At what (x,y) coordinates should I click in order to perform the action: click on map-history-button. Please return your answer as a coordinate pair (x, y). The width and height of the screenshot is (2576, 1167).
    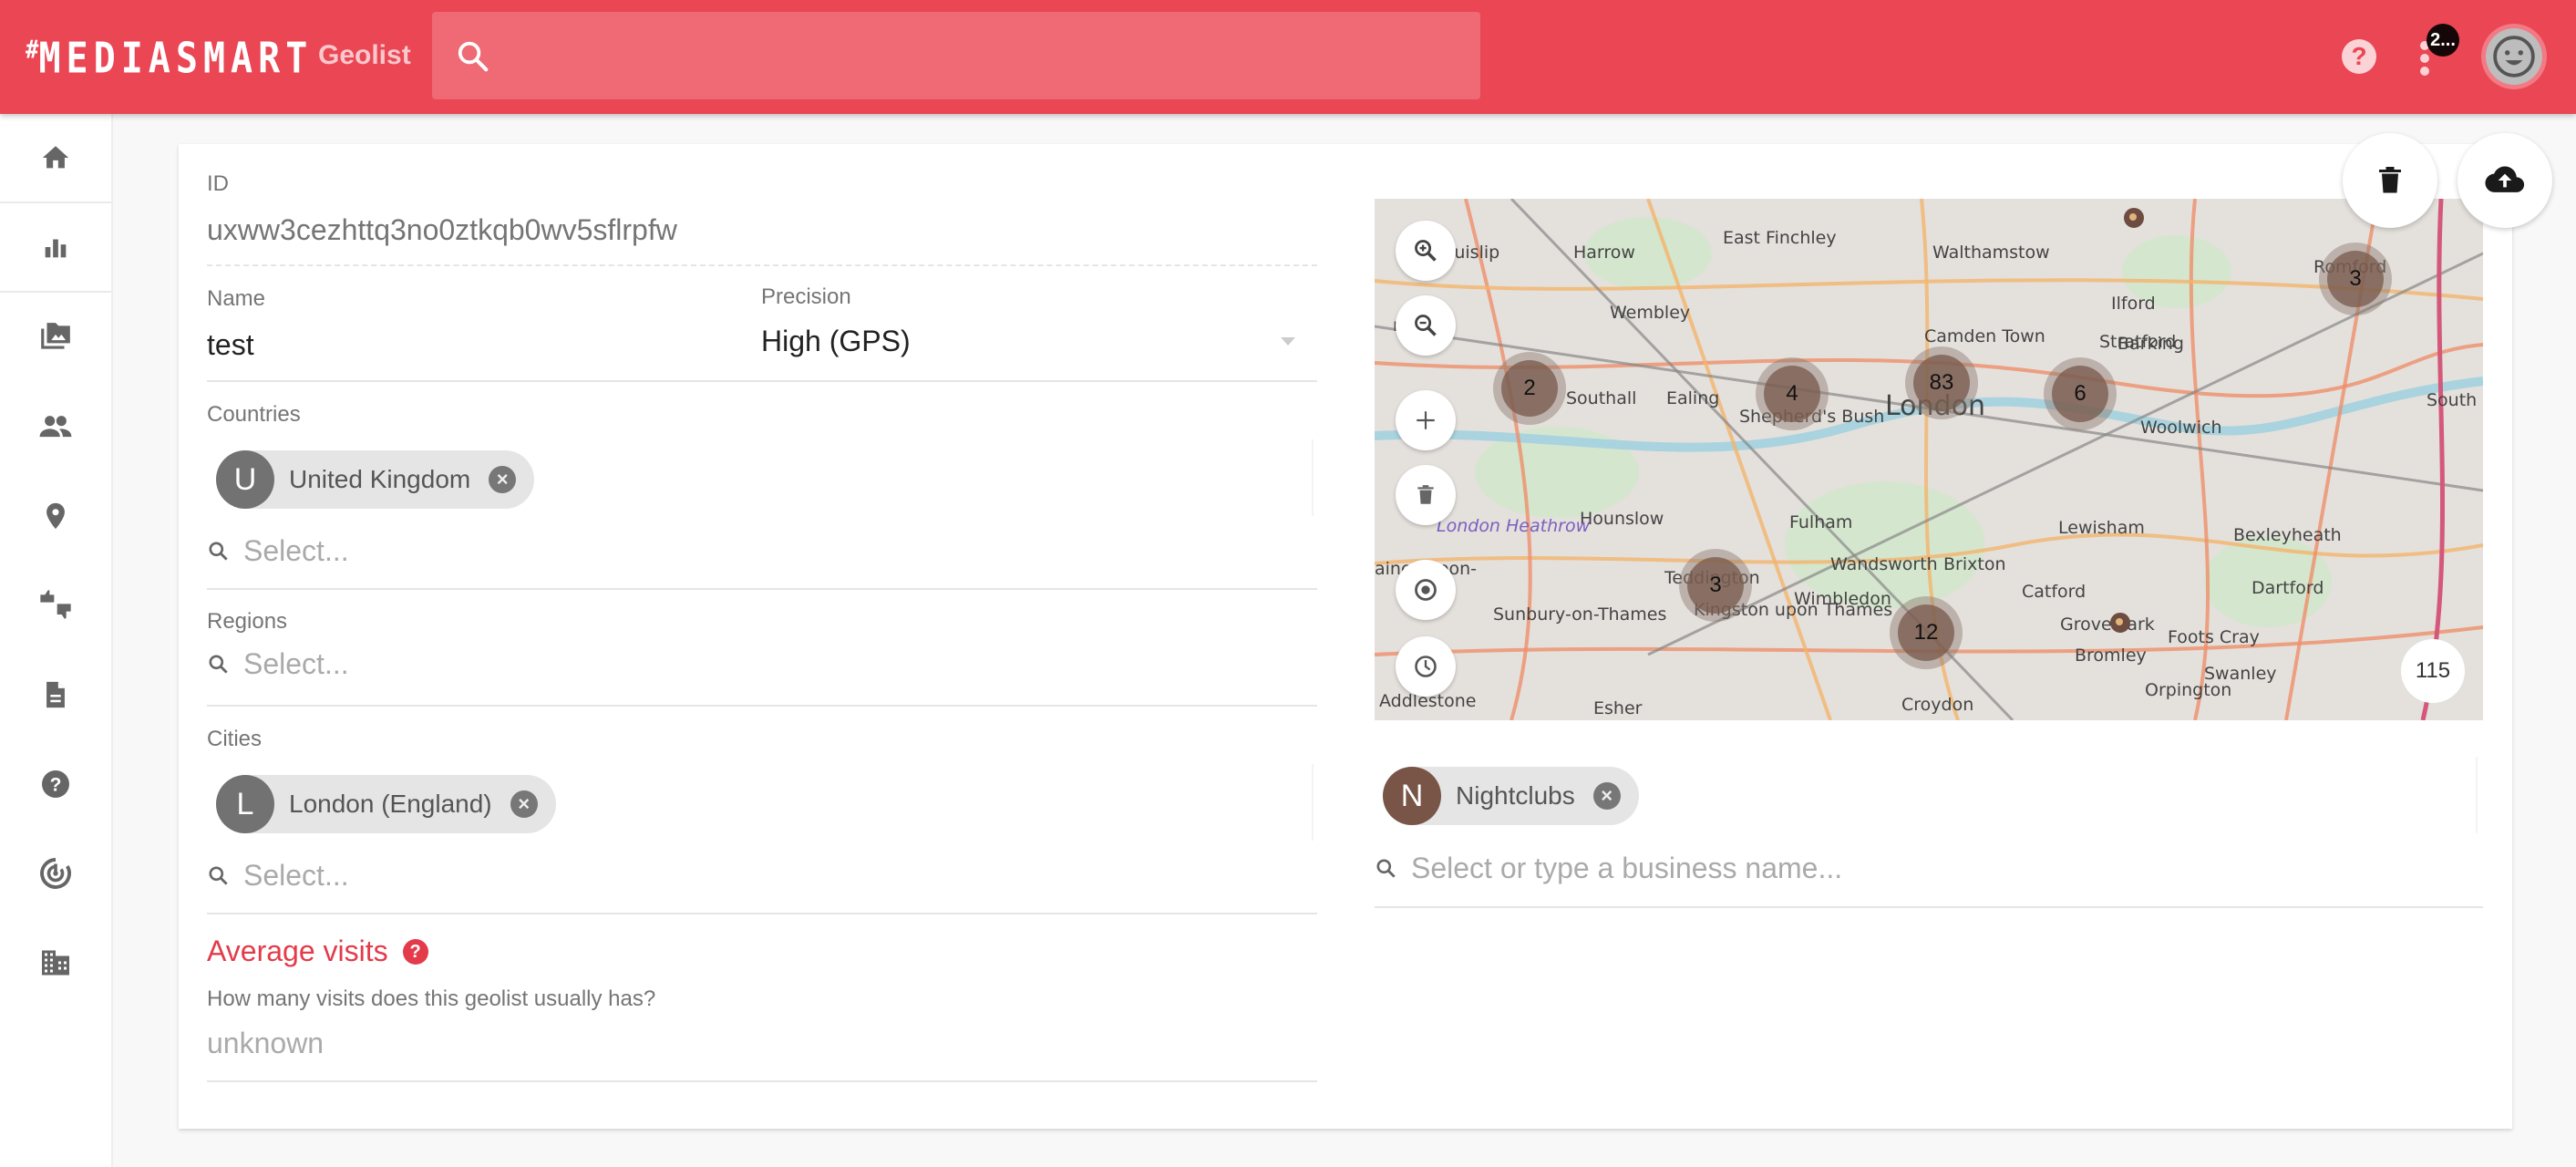
    Looking at the image, I should click on (1426, 666).